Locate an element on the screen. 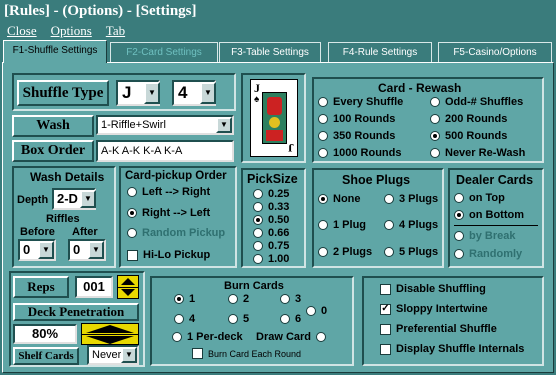  box-order-input: A-K A-K K-A K-A is located at coordinates (165, 151).